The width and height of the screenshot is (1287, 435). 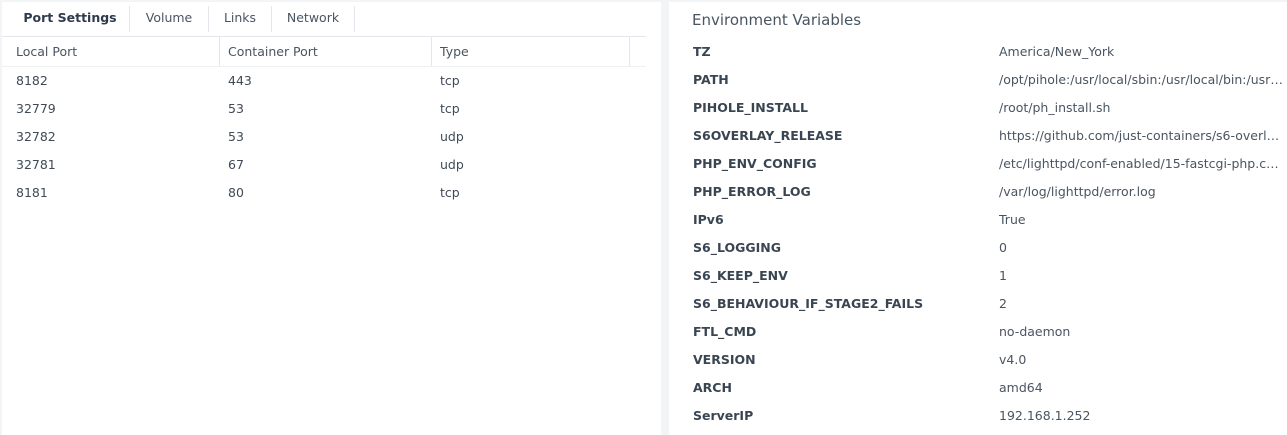 I want to click on tab-bar: Port Settings Volume Links Network, so click(x=324, y=19).